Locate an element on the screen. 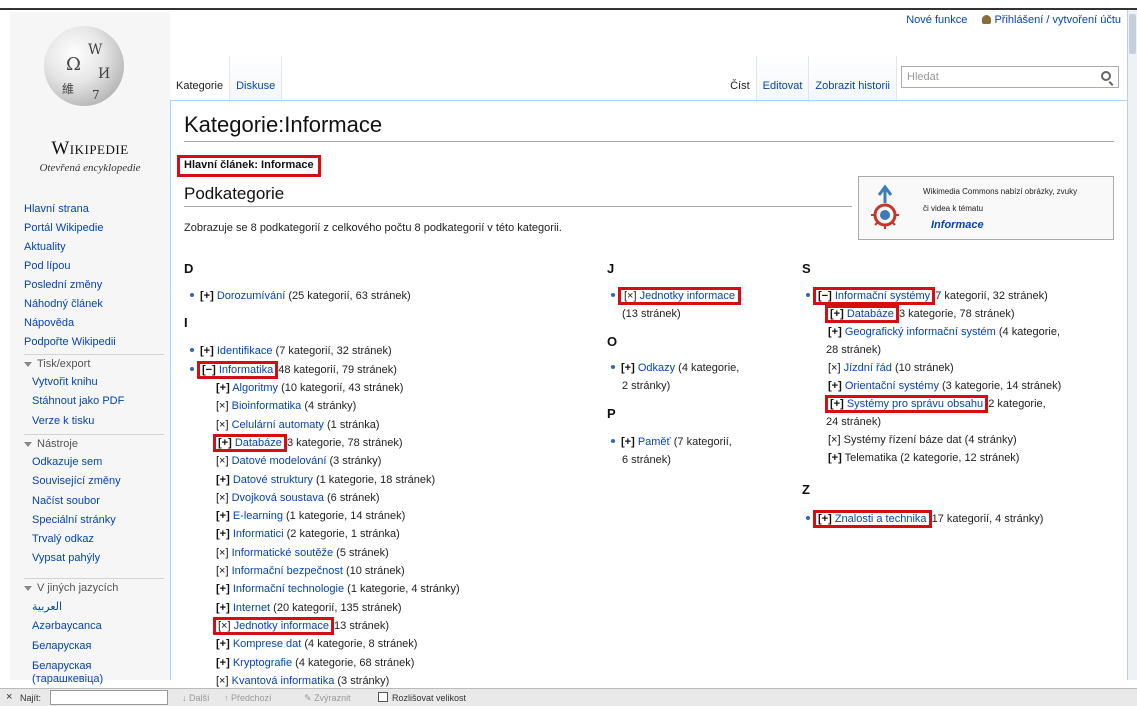  nav-stahnout-pdf: Stáhnout jako PDF is located at coordinates (78, 401).